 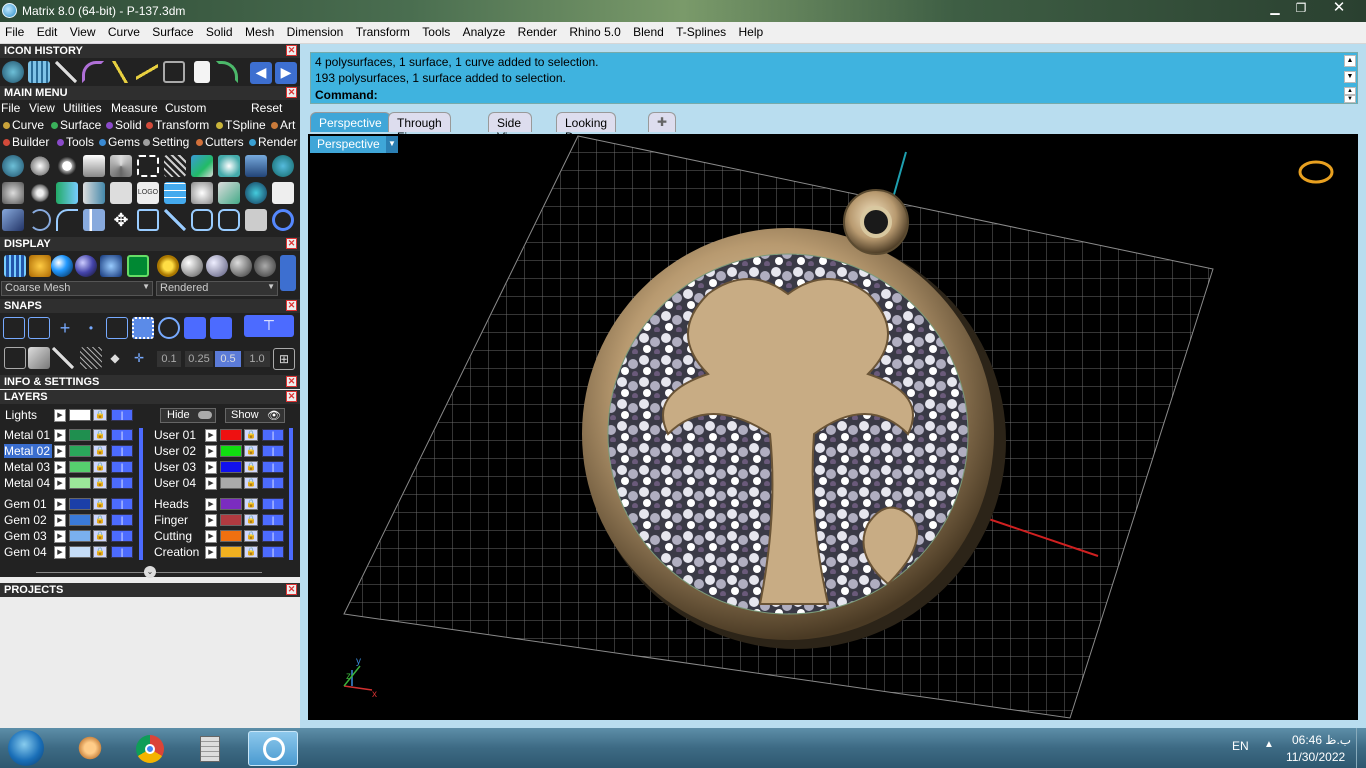 I want to click on close-icon: ✕, so click(x=291, y=50).